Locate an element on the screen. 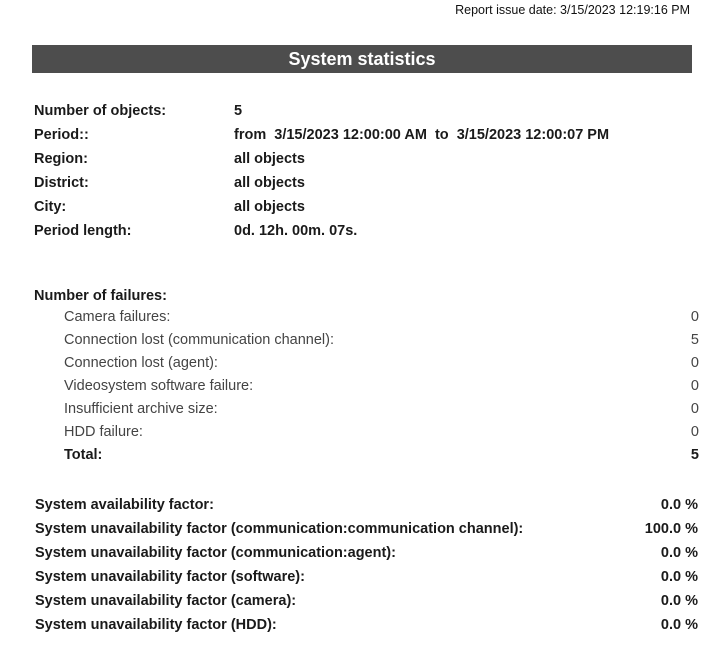 This screenshot has height=649, width=706. info-row-district: District: all objects is located at coordinates (364, 184).